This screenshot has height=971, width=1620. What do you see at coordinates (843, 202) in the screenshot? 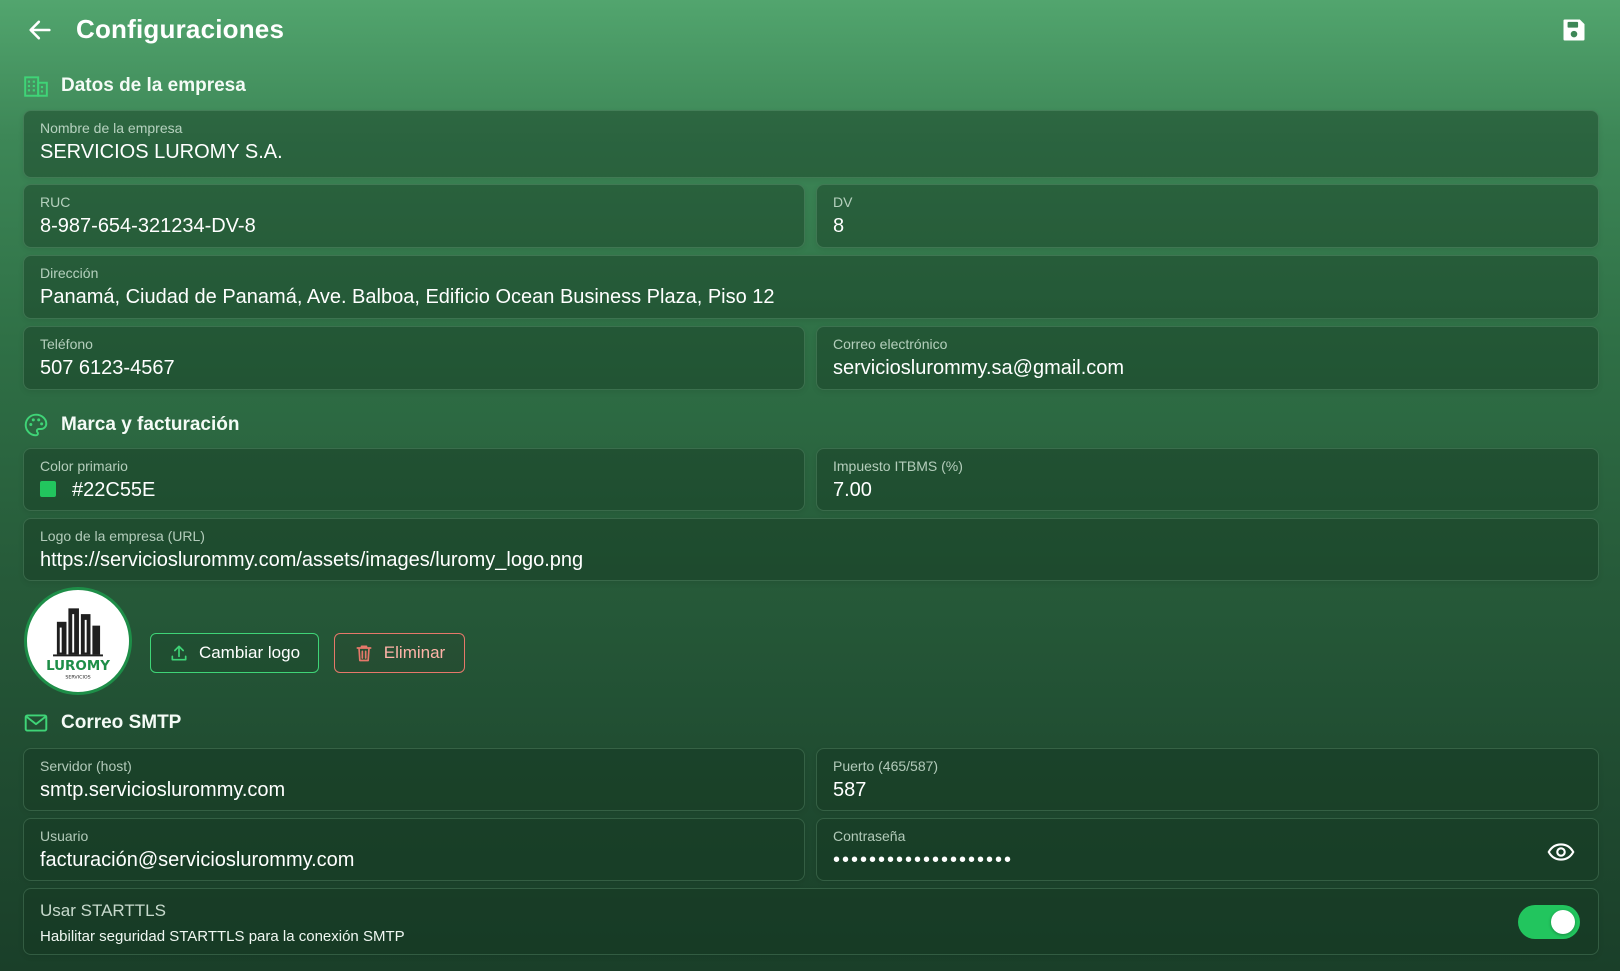
I see `dv-label: DV` at bounding box center [843, 202].